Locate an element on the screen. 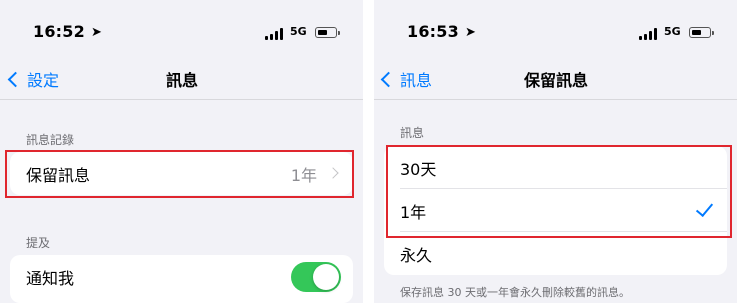  back-button: 設定 is located at coordinates (33, 79).